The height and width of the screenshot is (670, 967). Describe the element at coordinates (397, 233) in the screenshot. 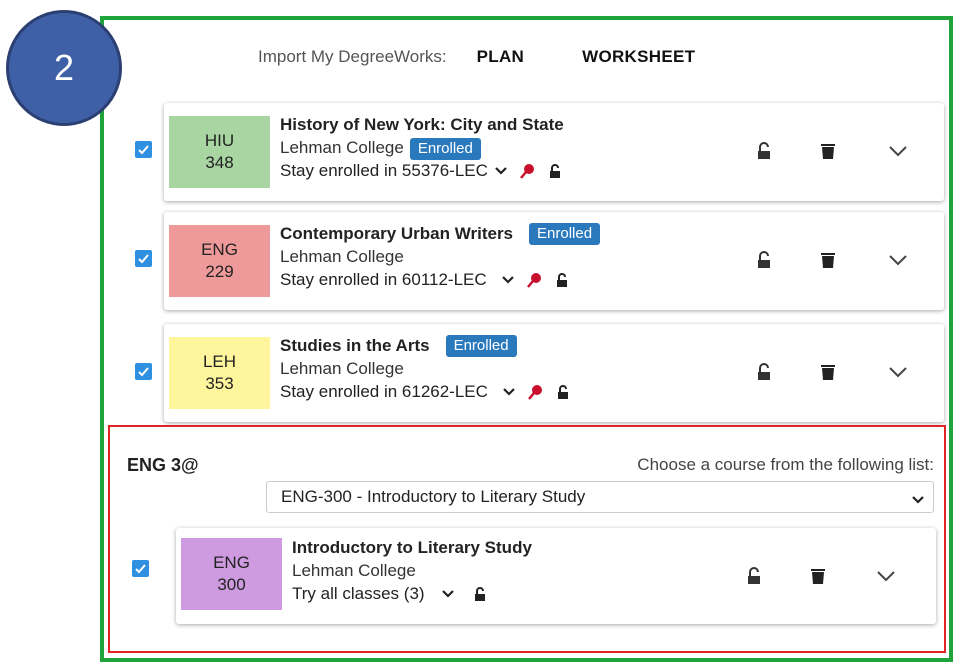

I see `course-title: Contemporary Urban Writers` at that location.